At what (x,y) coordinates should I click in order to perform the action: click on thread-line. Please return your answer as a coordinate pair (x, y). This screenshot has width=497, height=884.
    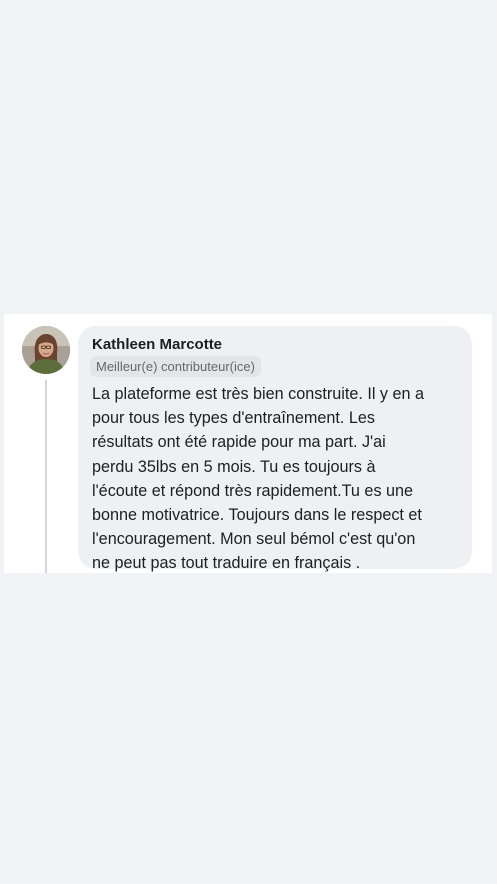
    Looking at the image, I should click on (46, 476).